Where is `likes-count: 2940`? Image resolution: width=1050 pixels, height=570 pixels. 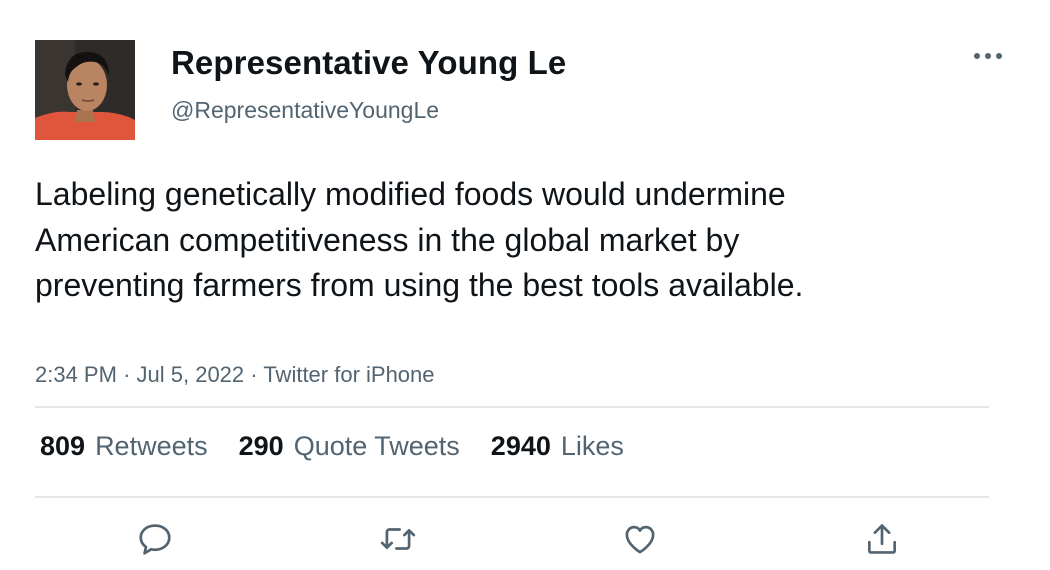 likes-count: 2940 is located at coordinates (520, 446).